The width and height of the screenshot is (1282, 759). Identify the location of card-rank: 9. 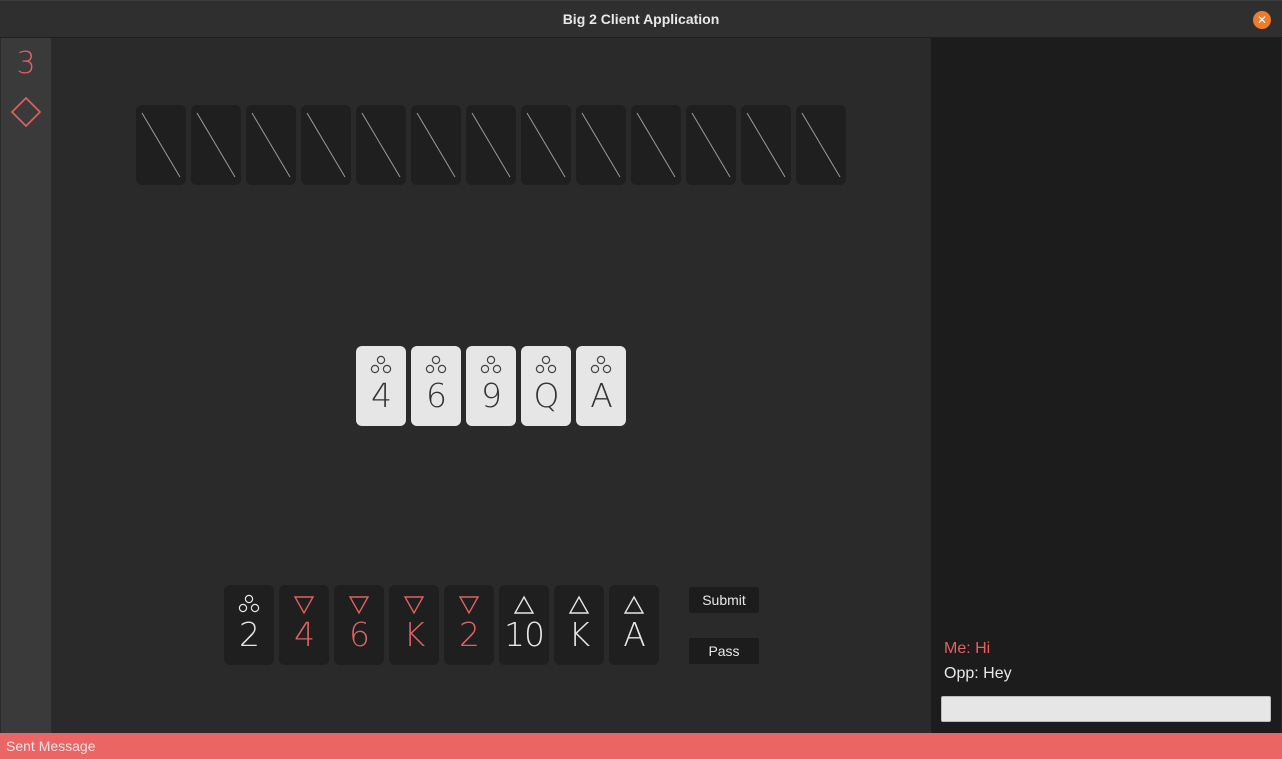
(491, 395).